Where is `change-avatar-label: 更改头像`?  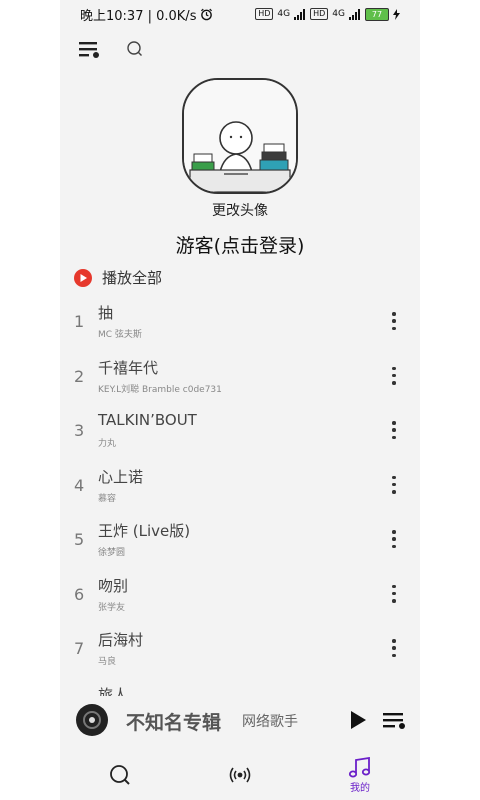 change-avatar-label: 更改头像 is located at coordinates (240, 210).